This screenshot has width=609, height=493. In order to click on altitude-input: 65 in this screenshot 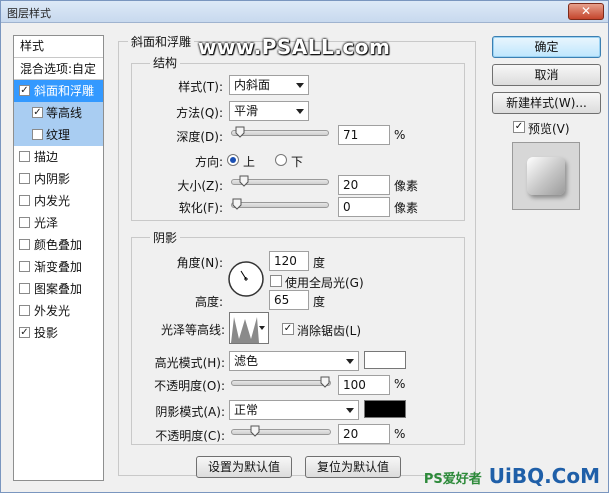, I will do `click(289, 300)`.